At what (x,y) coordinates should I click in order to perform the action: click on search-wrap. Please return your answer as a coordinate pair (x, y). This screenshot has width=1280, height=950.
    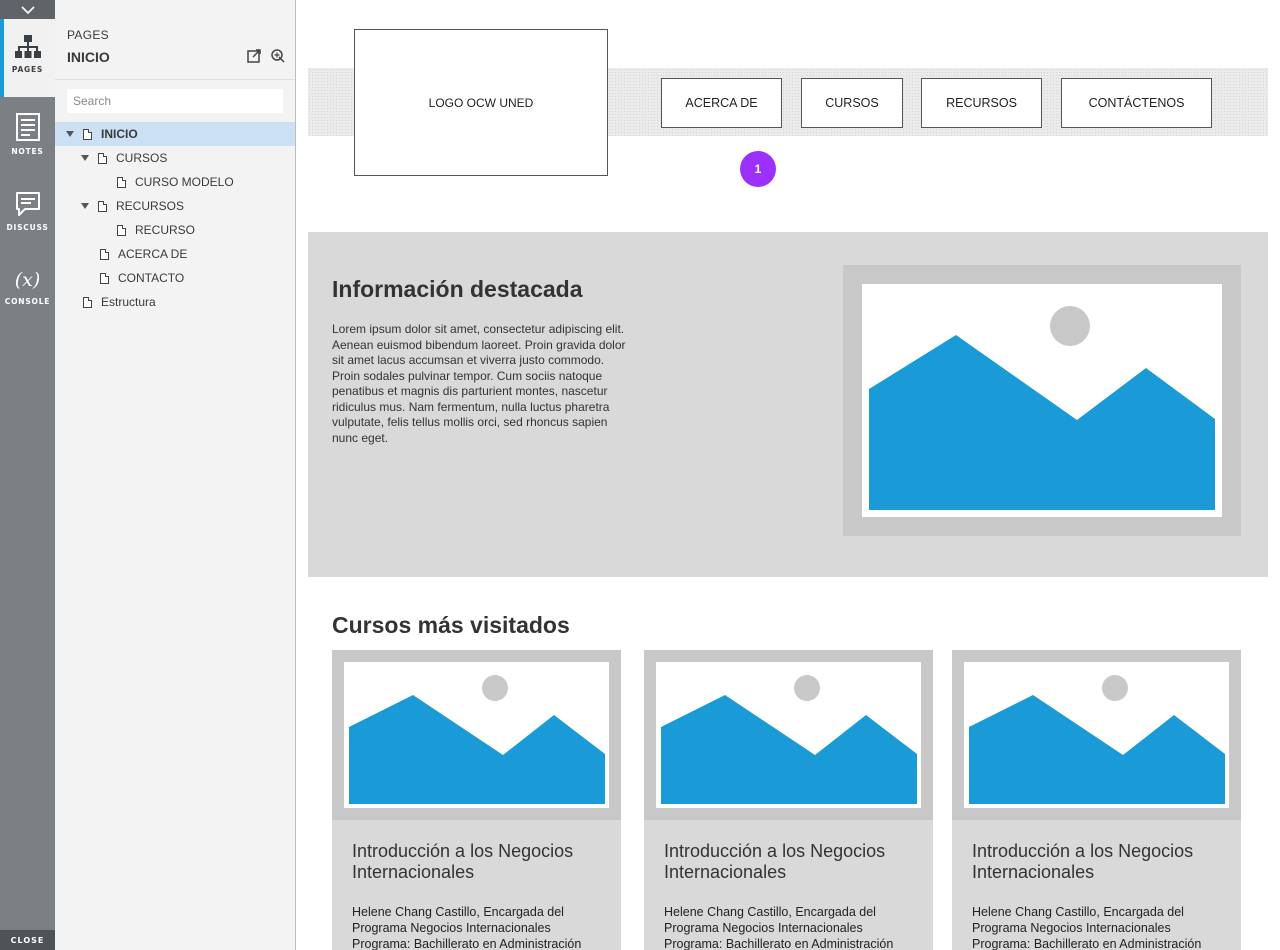
    Looking at the image, I should click on (175, 101).